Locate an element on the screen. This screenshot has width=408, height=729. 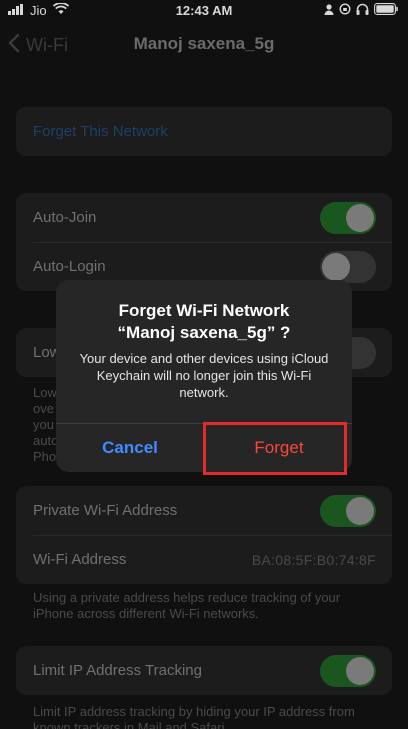
navigation-bar: Wi-Fi Manoj saxena_5g is located at coordinates (204, 46).